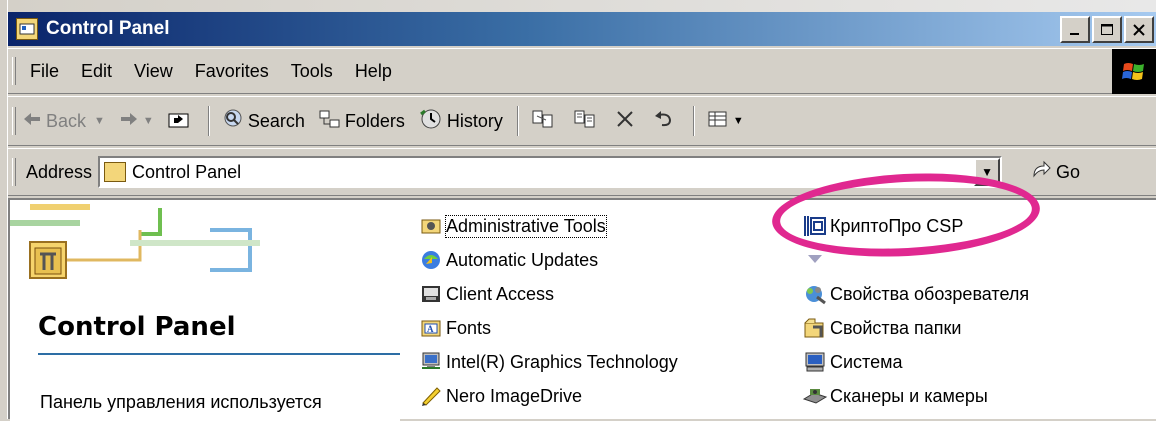  I want to click on history-button: History, so click(461, 121).